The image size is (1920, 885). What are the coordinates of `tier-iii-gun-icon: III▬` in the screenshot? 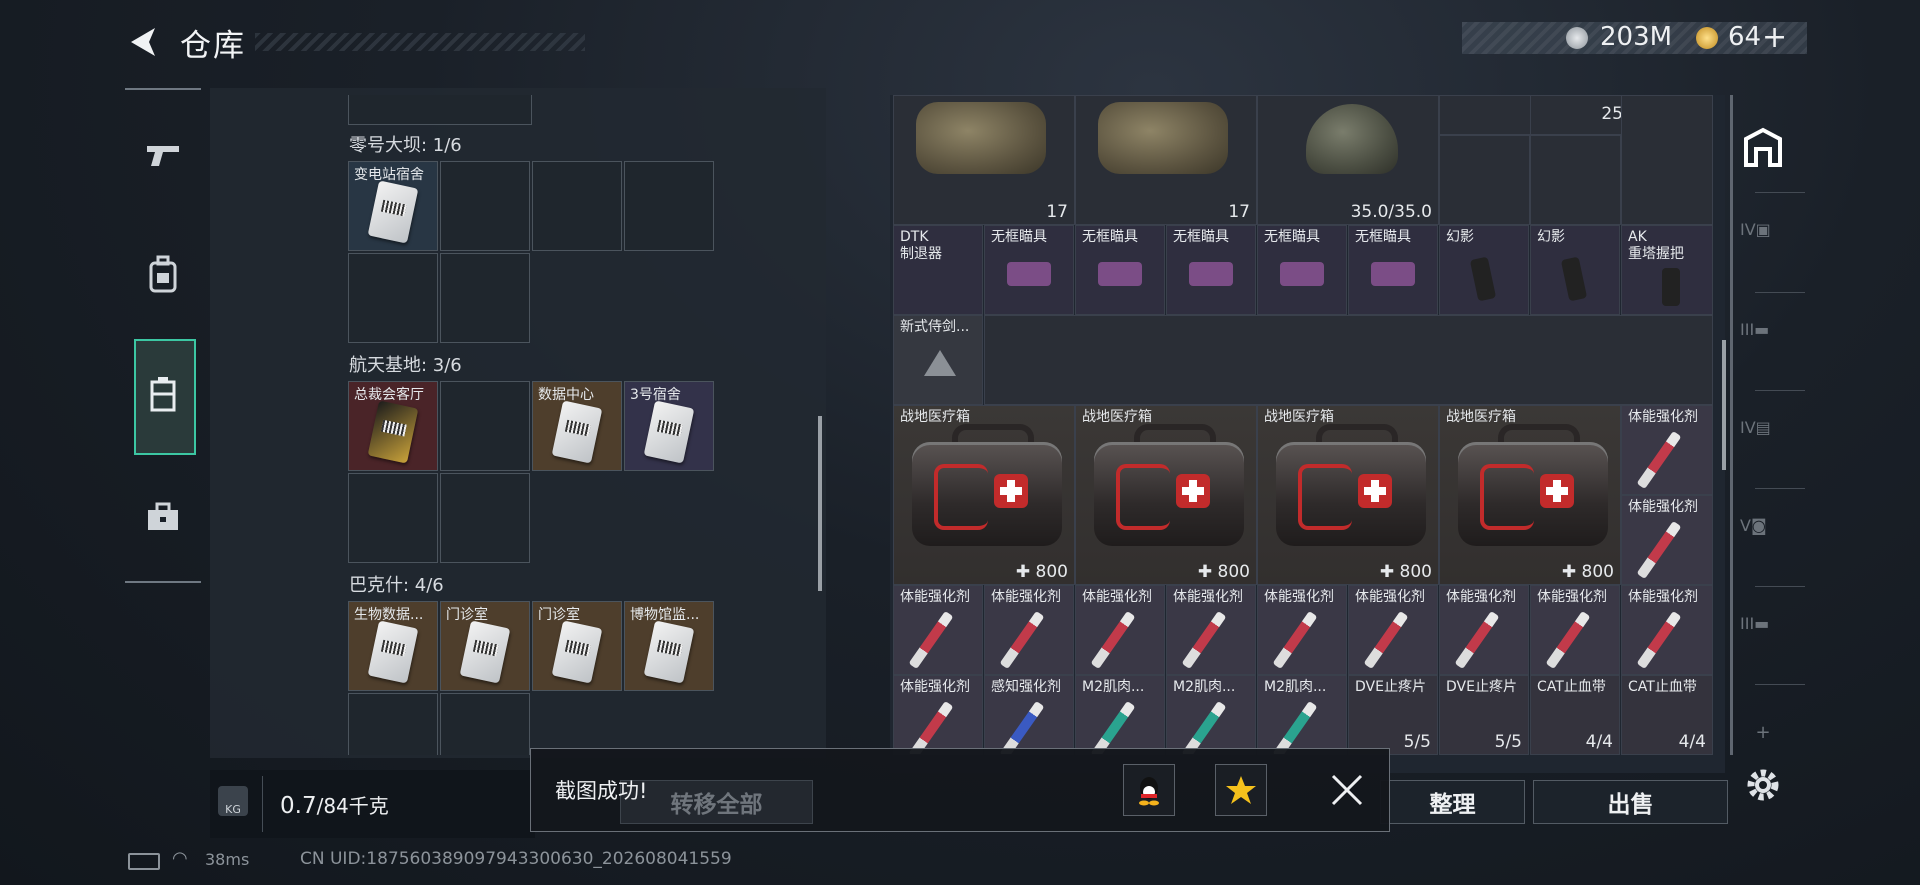 It's located at (1763, 637).